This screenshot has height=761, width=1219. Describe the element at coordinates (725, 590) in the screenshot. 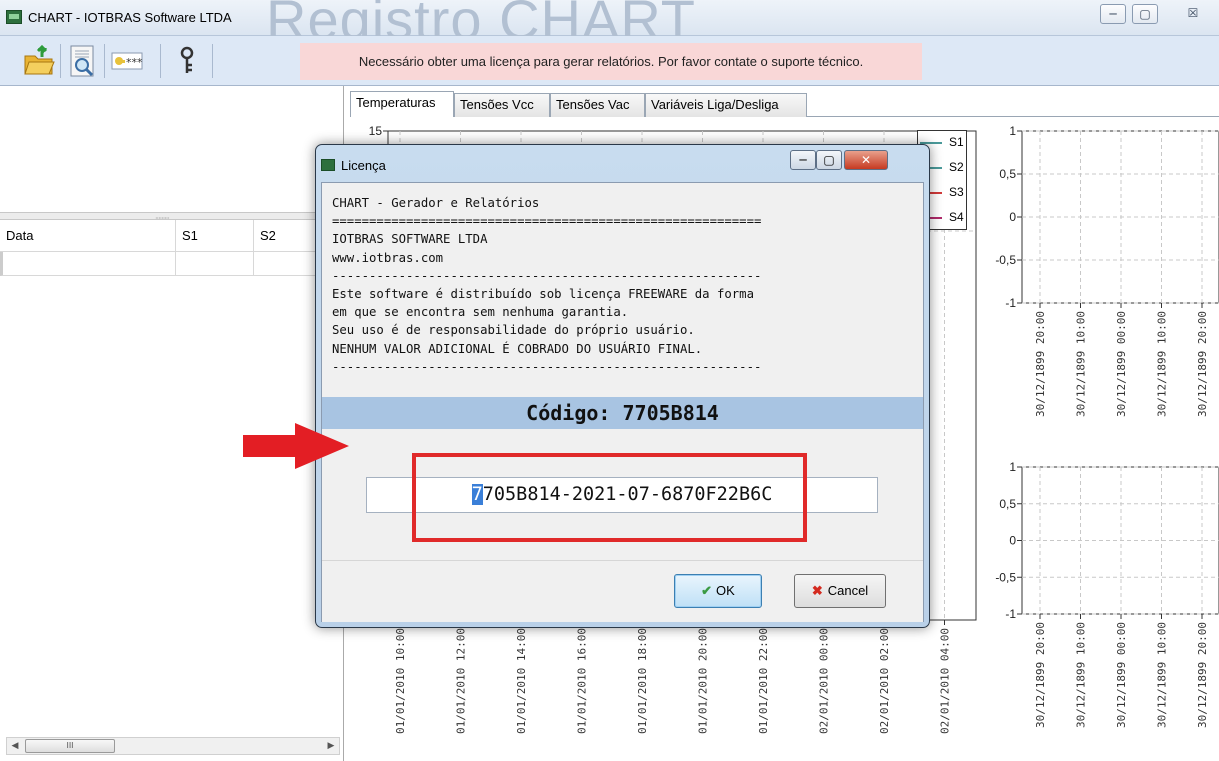

I see `ok-label: OK` at that location.